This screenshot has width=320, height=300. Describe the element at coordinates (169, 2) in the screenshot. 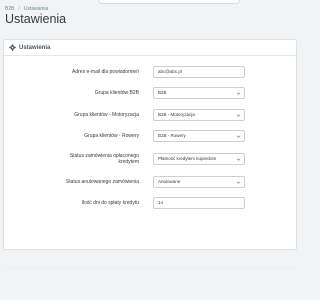

I see `top-tab-fragment` at that location.